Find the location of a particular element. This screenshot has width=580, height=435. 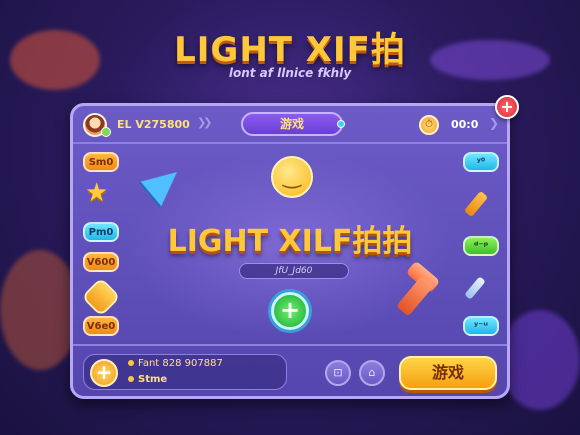

star-icon: ★ is located at coordinates (96, 193).